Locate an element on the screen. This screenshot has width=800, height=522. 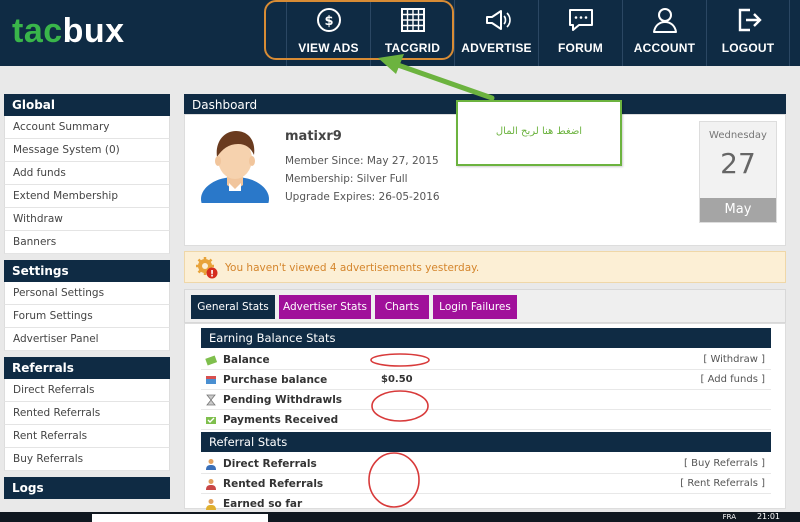
member-since: Member Since: May 27, 2015 is located at coordinates (362, 161).